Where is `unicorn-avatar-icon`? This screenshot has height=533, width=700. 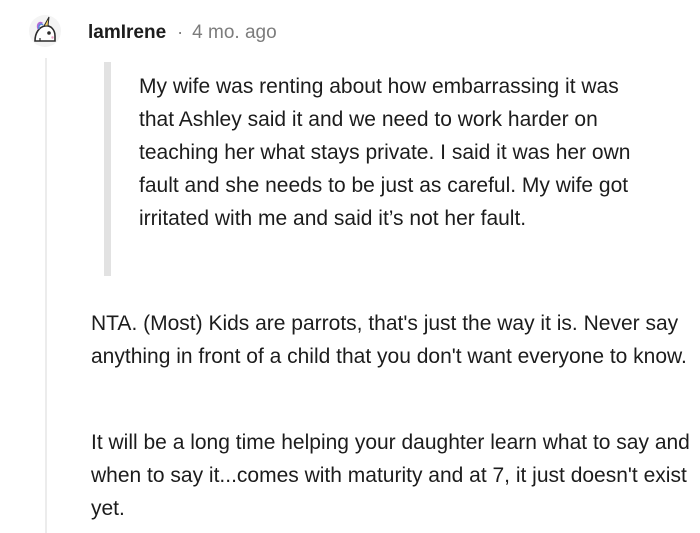 unicorn-avatar-icon is located at coordinates (45, 31).